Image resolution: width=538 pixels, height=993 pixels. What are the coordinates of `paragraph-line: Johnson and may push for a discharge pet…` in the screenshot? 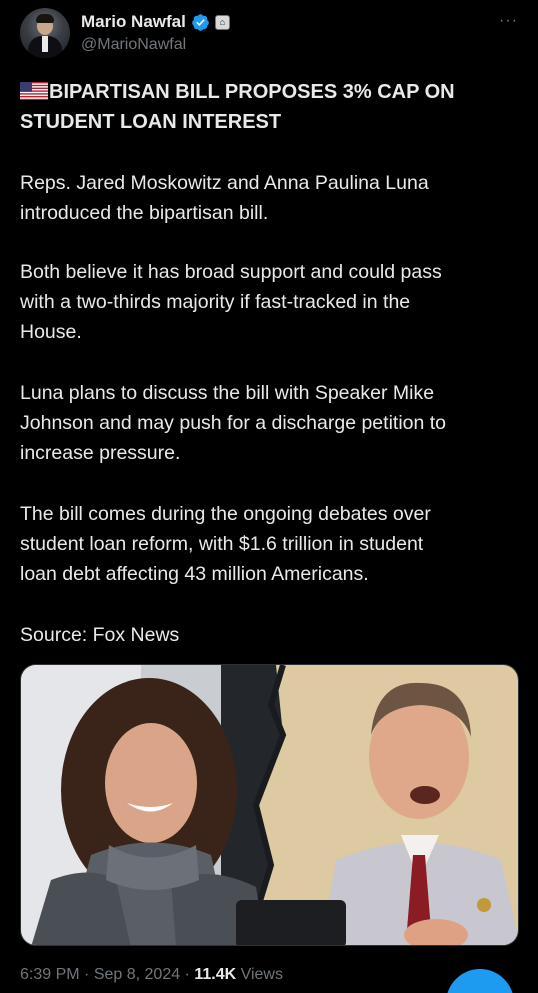 It's located at (233, 423).